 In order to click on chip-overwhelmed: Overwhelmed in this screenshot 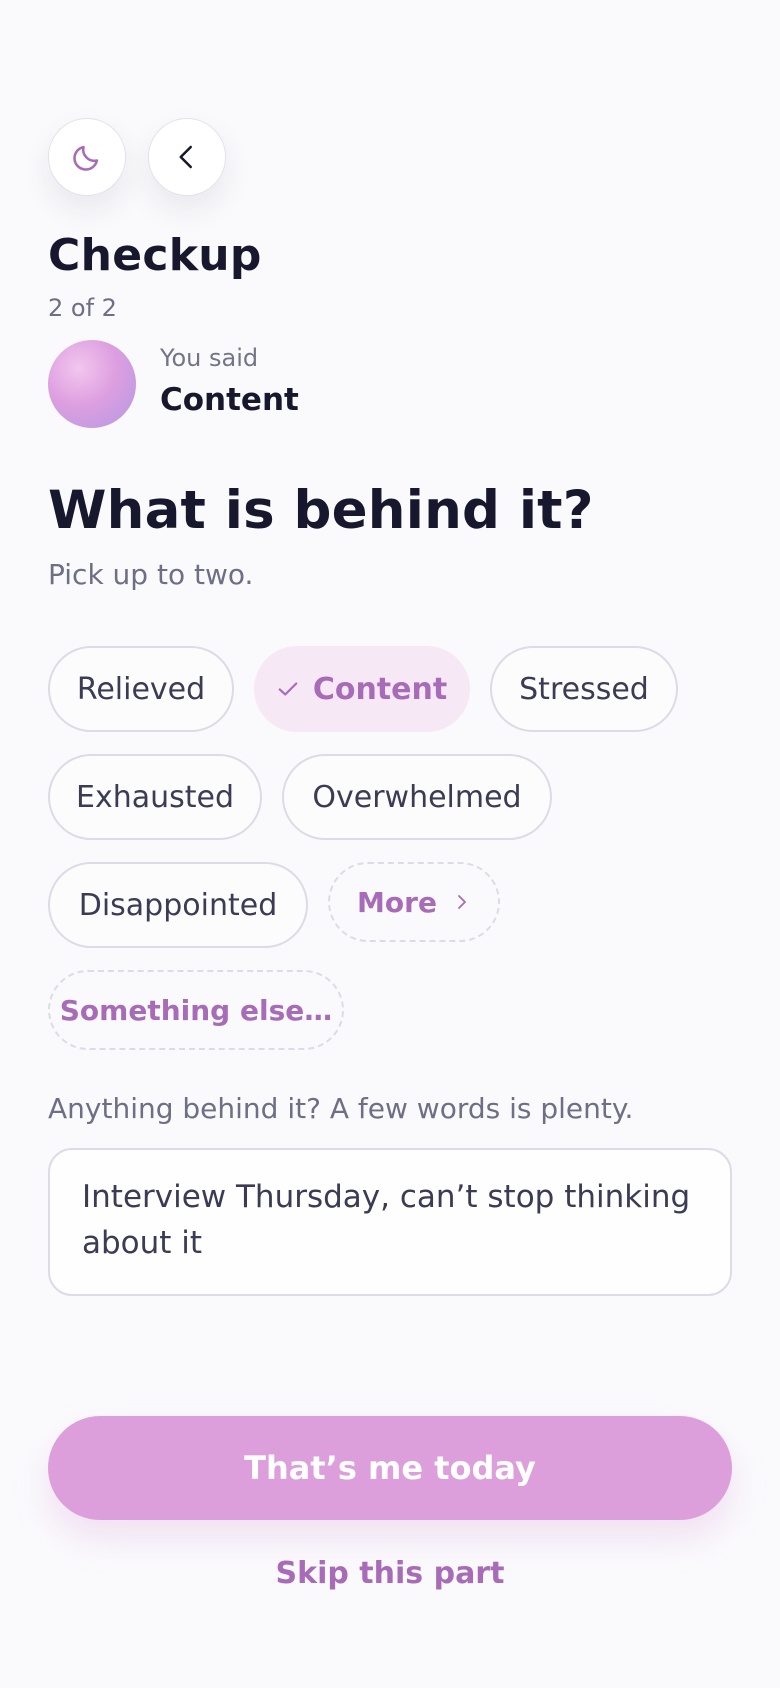, I will do `click(417, 797)`.